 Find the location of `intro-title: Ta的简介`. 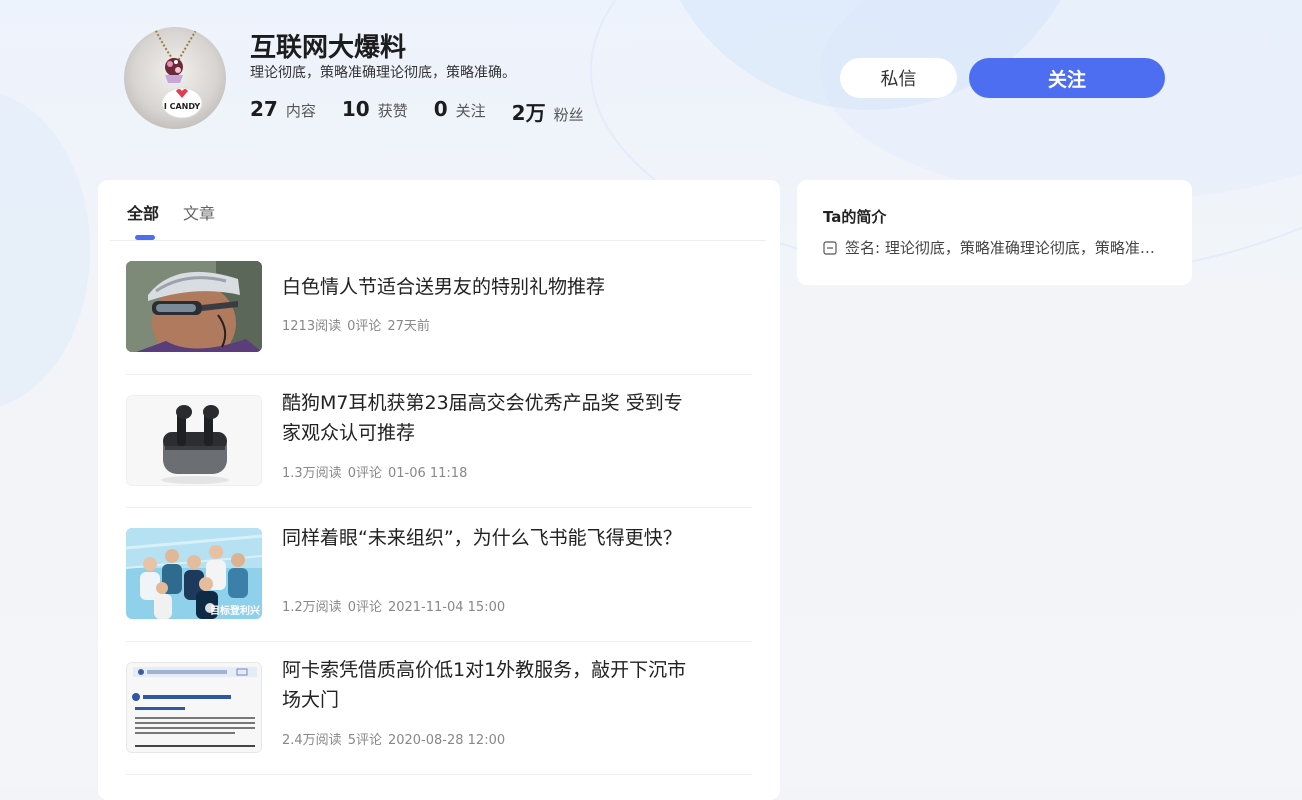

intro-title: Ta的简介 is located at coordinates (855, 217).